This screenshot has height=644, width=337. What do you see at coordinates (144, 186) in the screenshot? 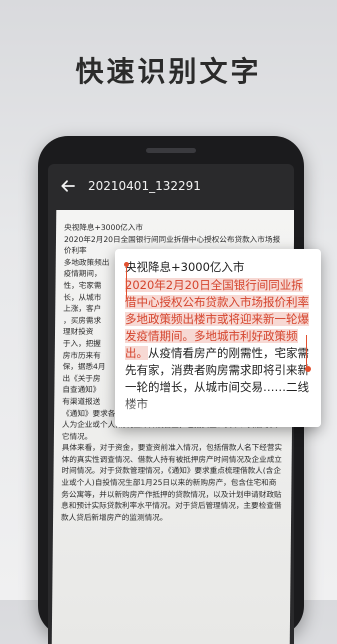
I see `file-name-title: 20210401_132291` at bounding box center [144, 186].